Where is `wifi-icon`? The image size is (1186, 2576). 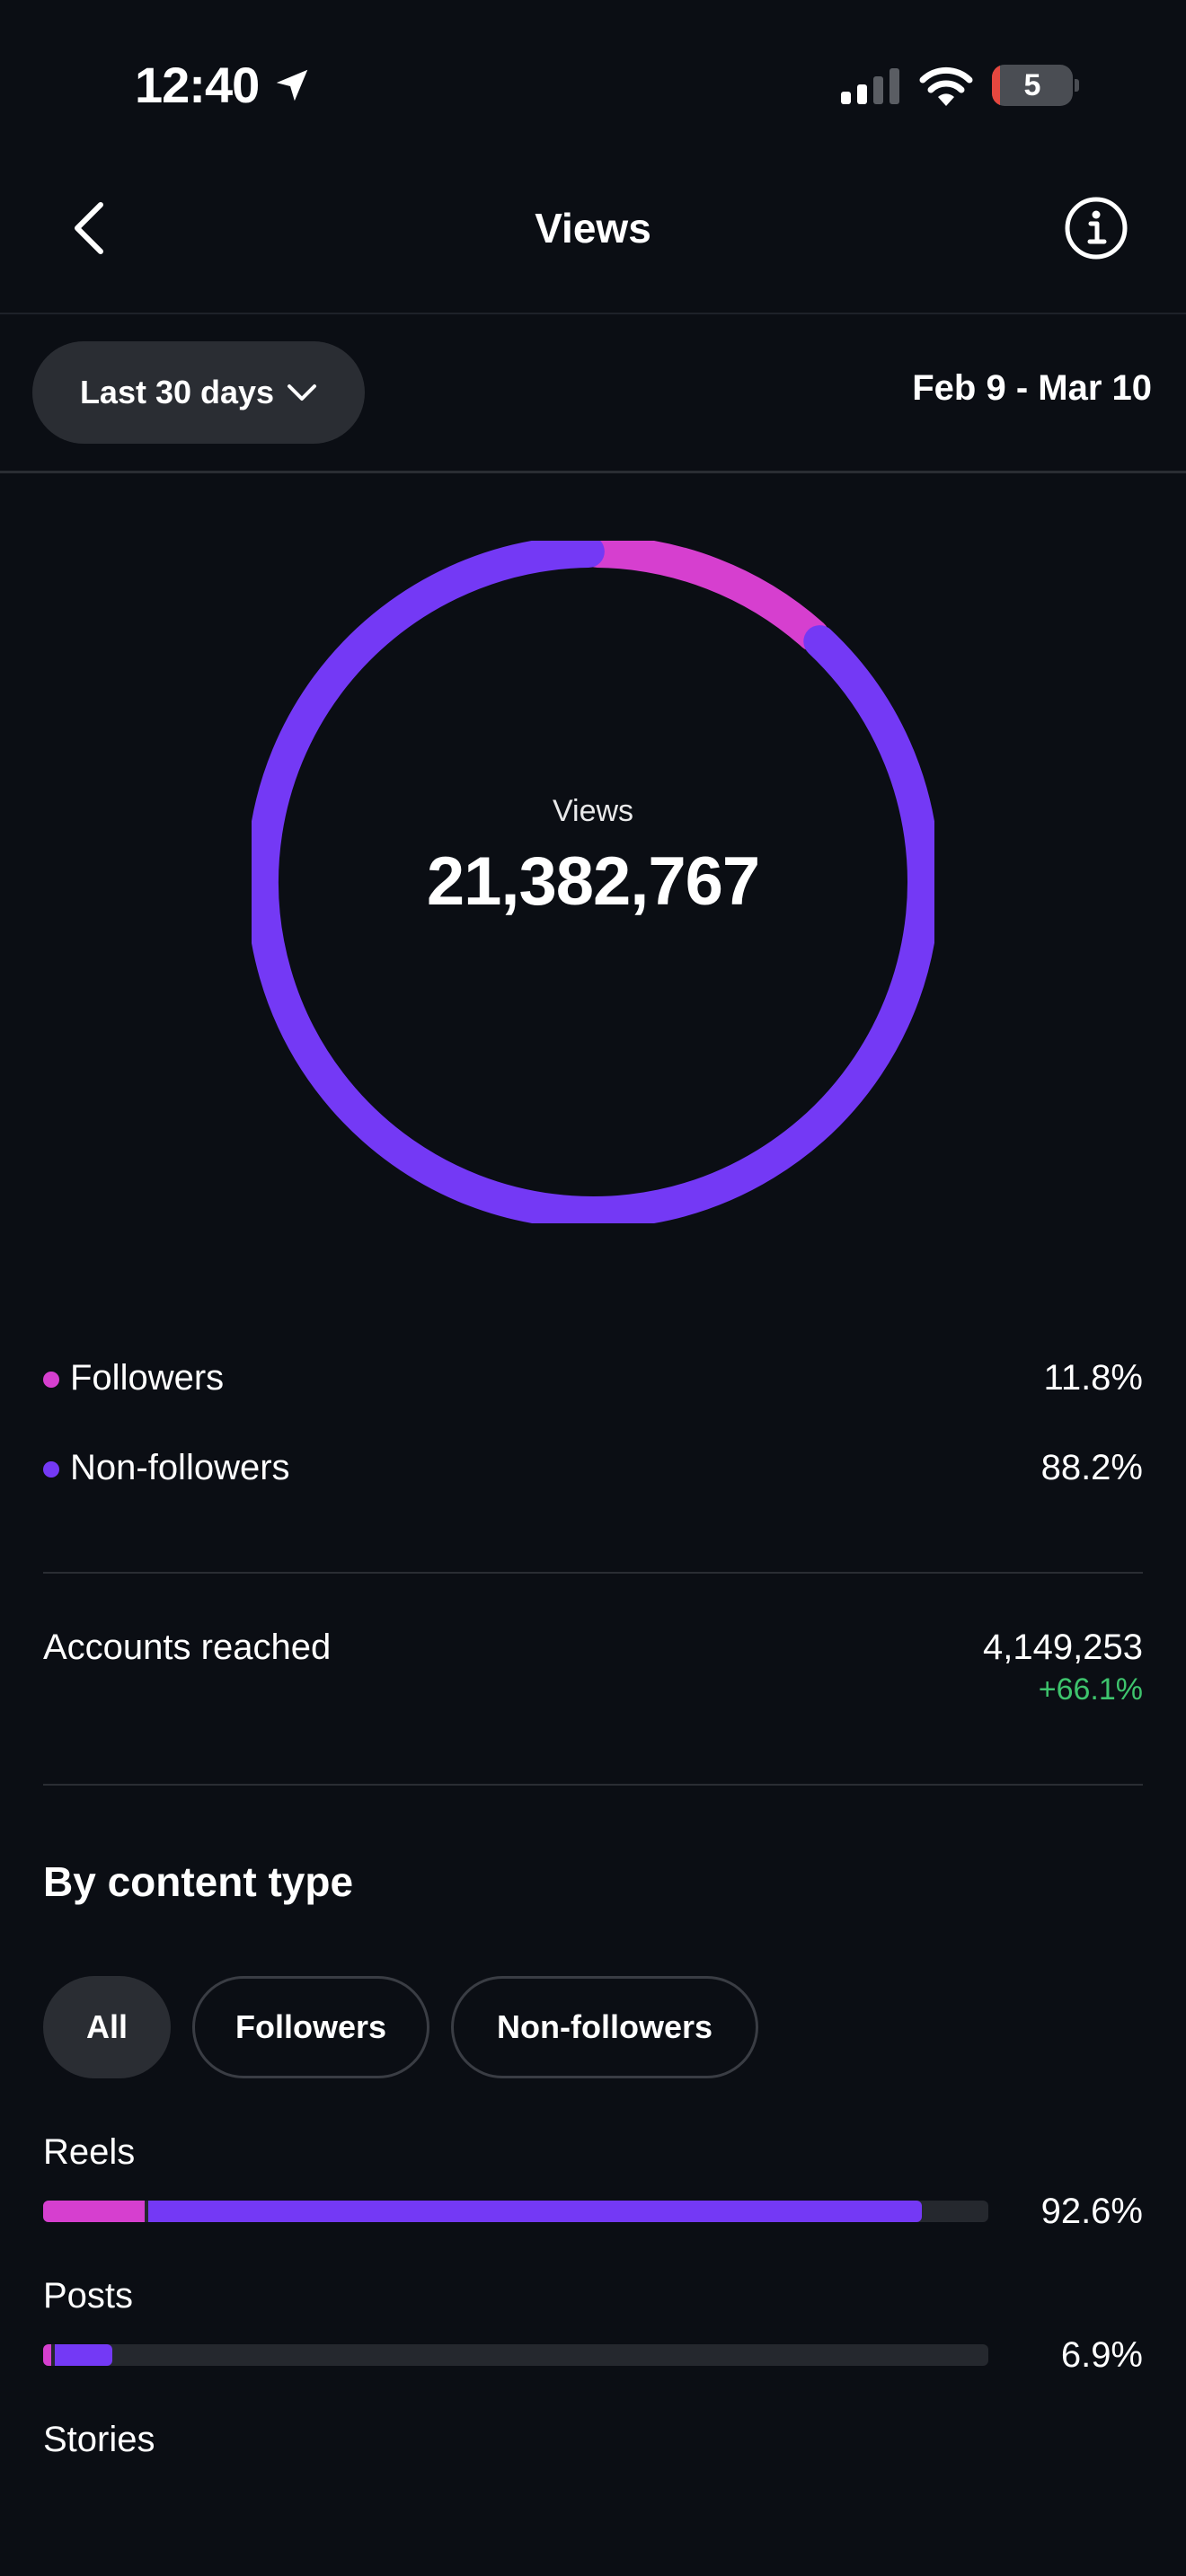
wifi-icon is located at coordinates (946, 86).